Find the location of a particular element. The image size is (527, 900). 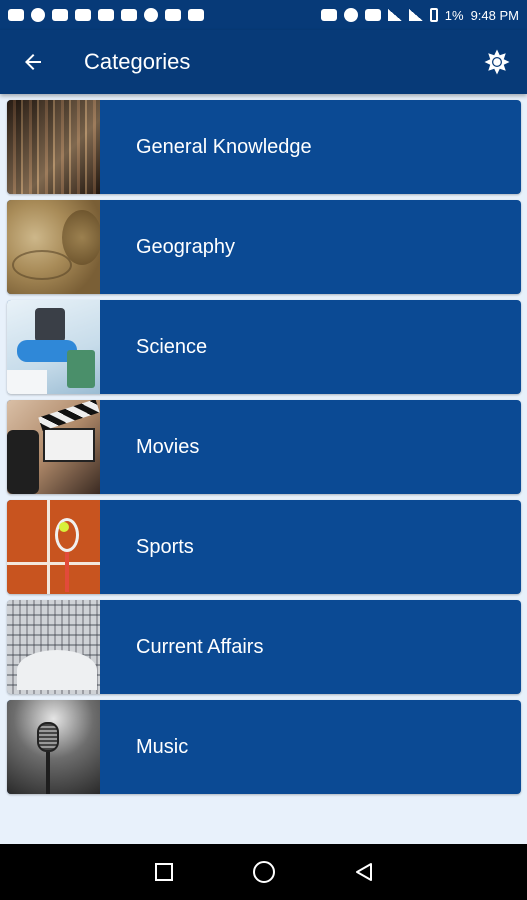

home-icon is located at coordinates (263, 872).